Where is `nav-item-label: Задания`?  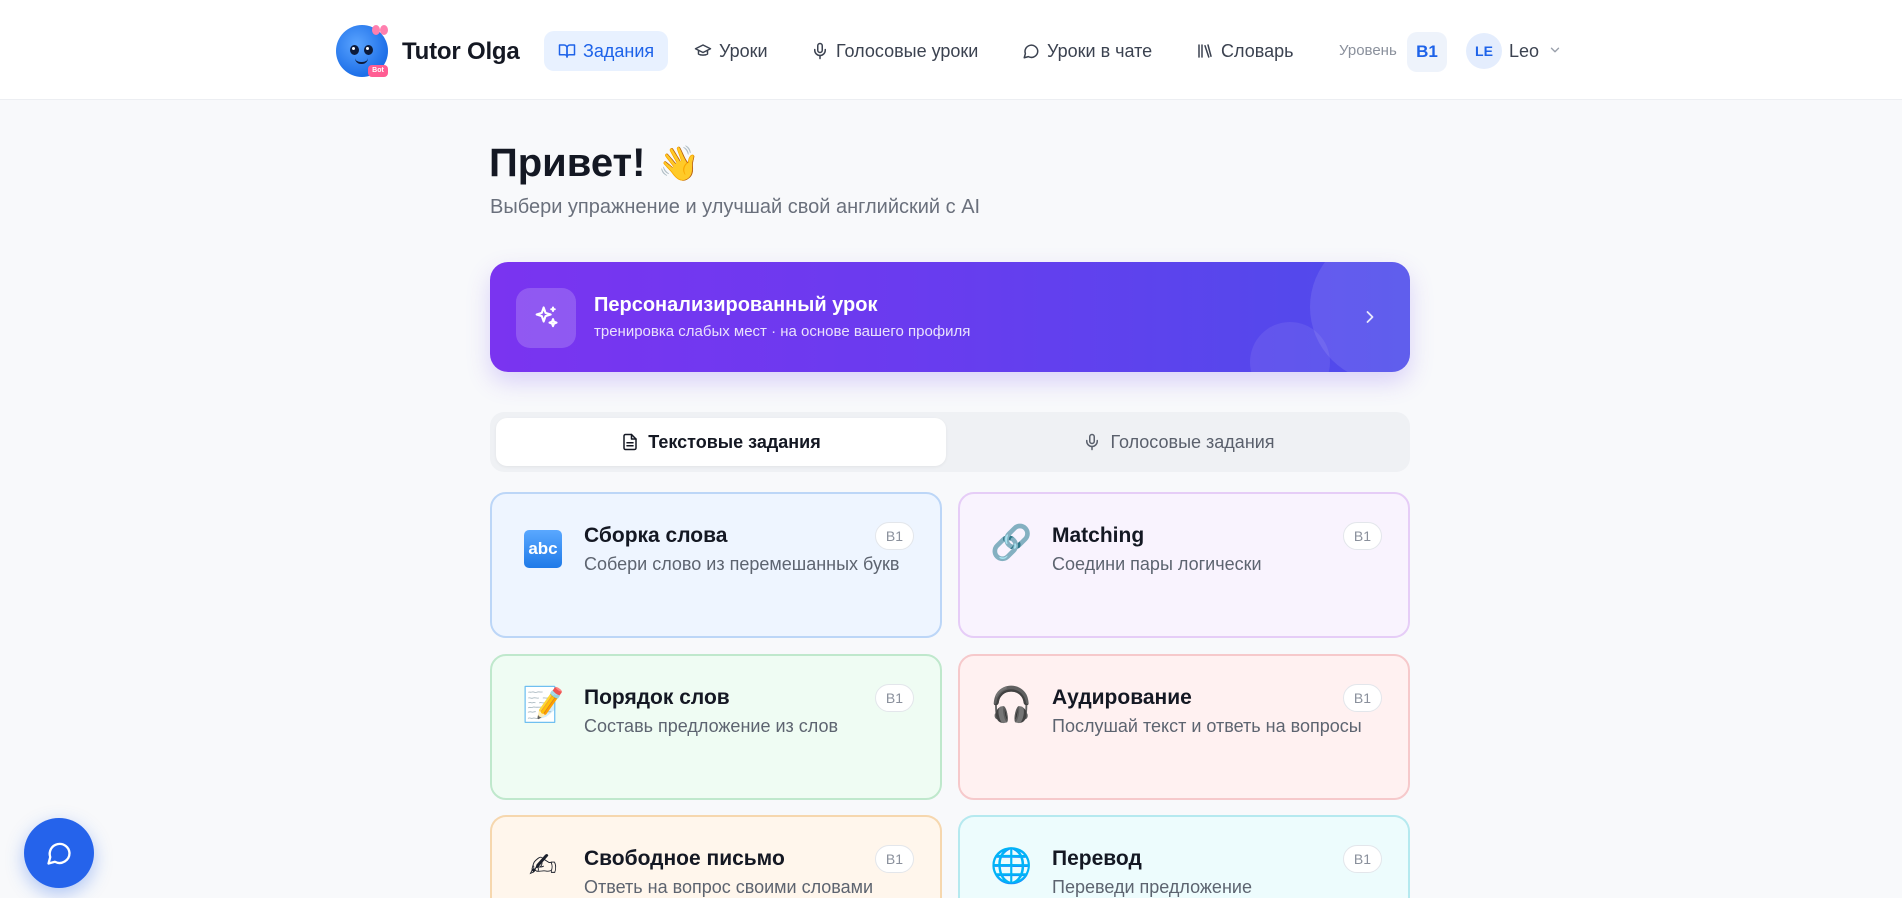
nav-item-label: Задания is located at coordinates (619, 50).